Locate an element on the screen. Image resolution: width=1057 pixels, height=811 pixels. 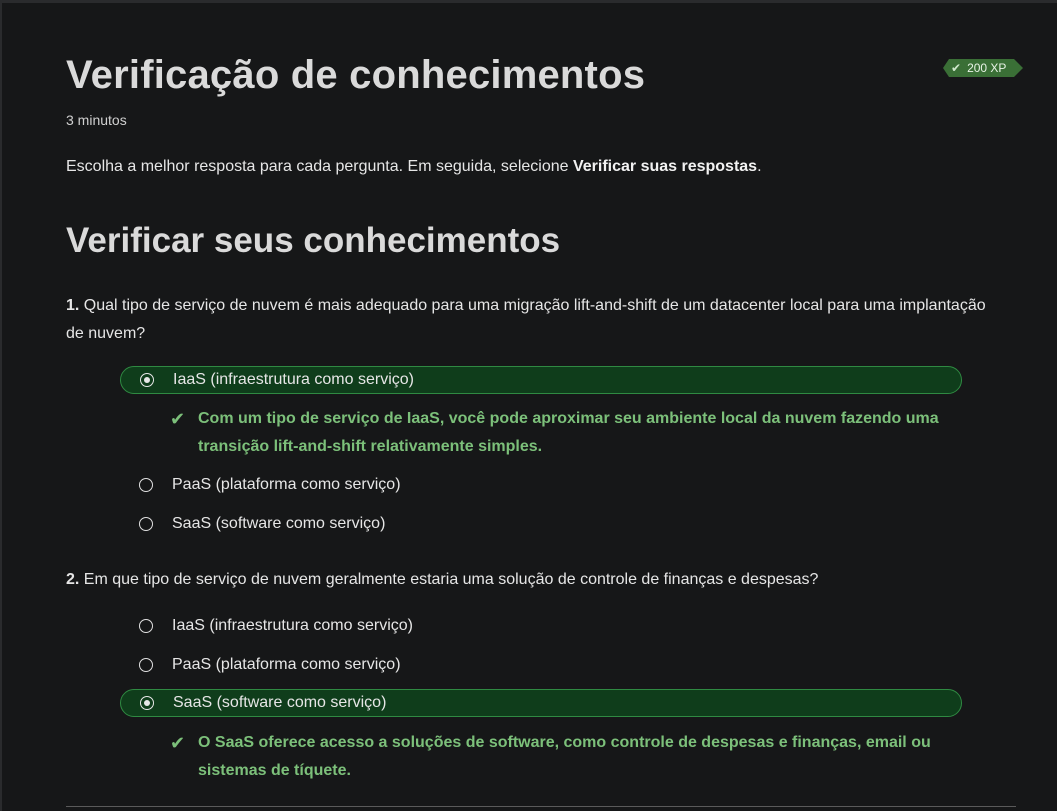
answer-option-q1-saas: SaaS (software como serviço) is located at coordinates (541, 524).